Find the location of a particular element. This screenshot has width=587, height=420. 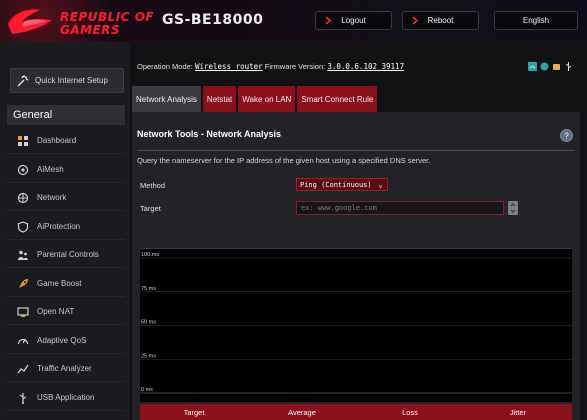

sidebar-item-parental-controls: Parental Controls is located at coordinates (66, 255).